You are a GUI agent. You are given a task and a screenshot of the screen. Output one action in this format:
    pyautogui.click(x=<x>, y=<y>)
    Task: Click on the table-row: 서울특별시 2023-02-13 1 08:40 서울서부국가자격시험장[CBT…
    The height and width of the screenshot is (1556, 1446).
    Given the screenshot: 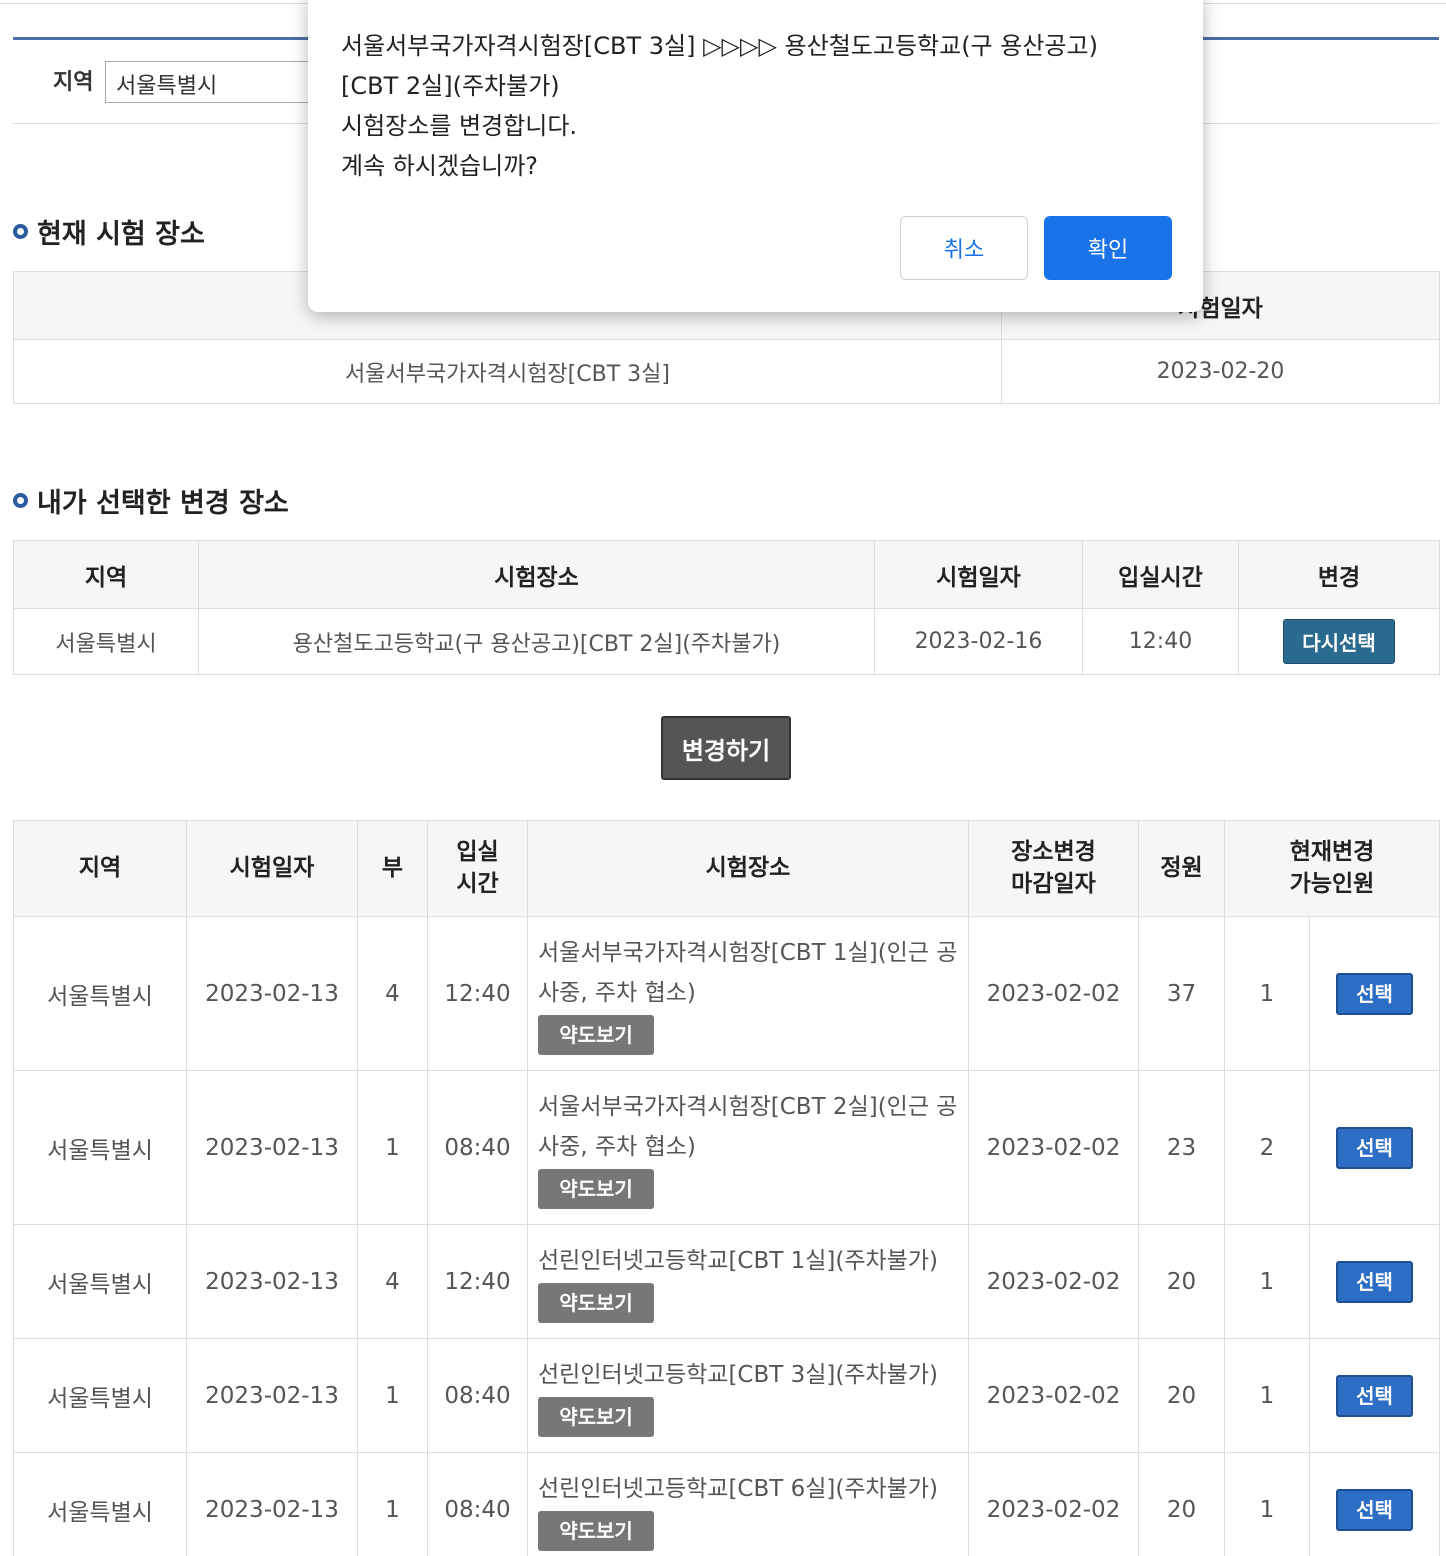 What is the action you would take?
    pyautogui.click(x=727, y=1147)
    